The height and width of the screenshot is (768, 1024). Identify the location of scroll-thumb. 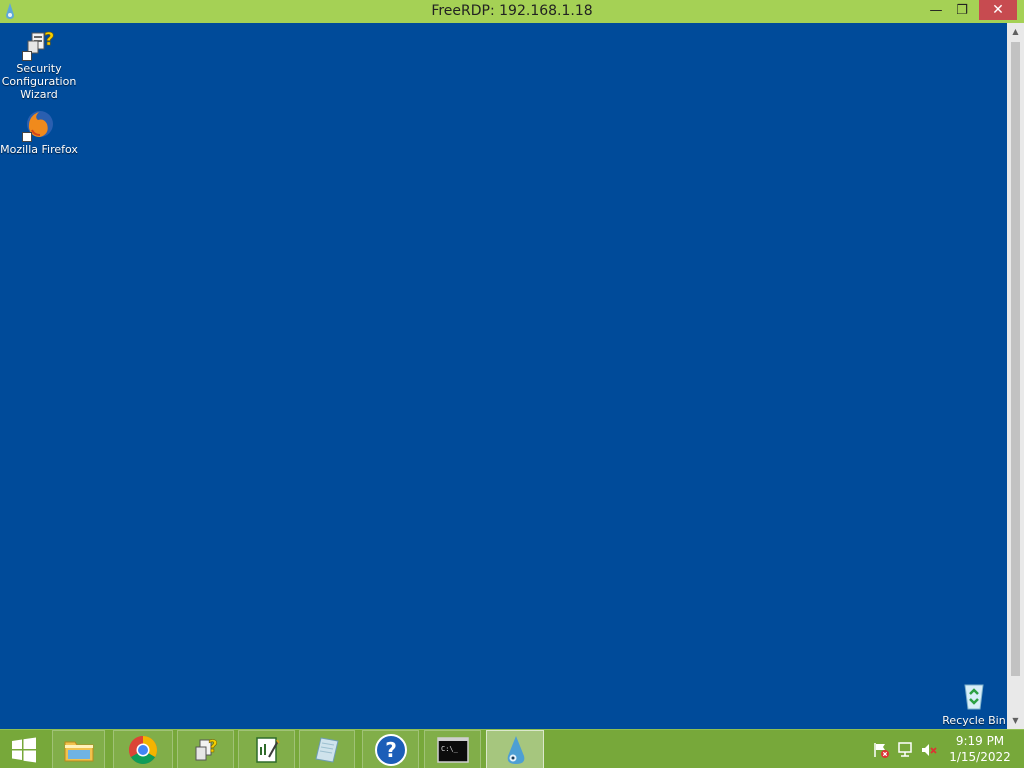
(1015, 359).